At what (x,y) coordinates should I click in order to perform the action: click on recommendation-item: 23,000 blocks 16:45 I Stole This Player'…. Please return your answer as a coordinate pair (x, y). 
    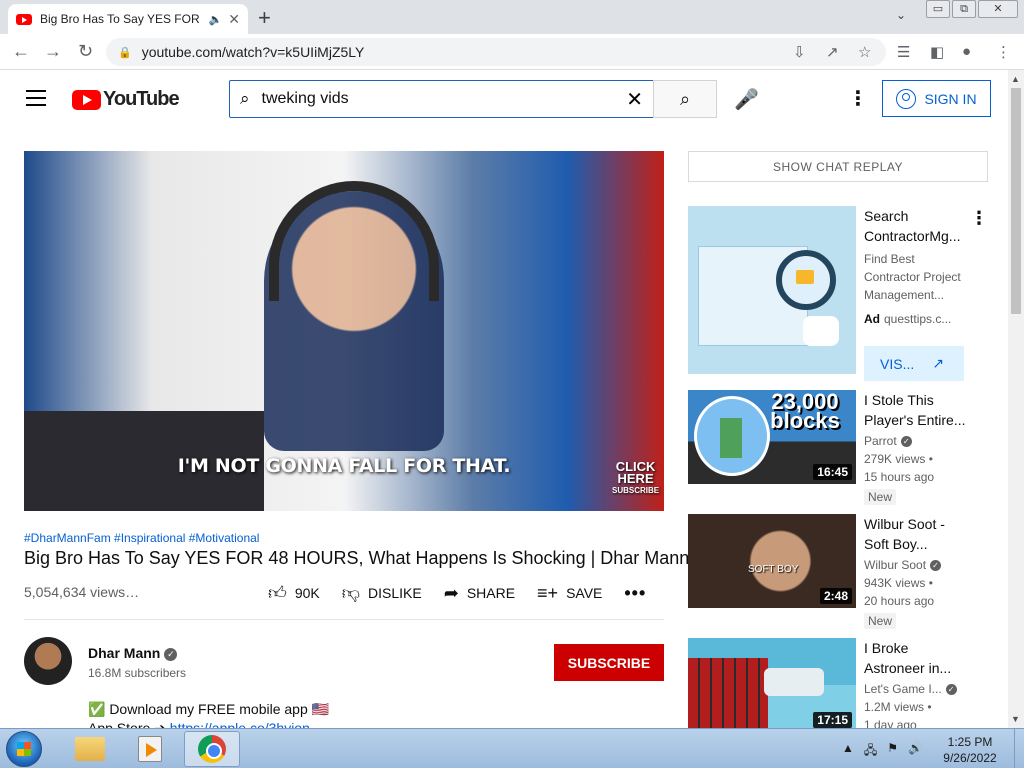
    Looking at the image, I should click on (838, 452).